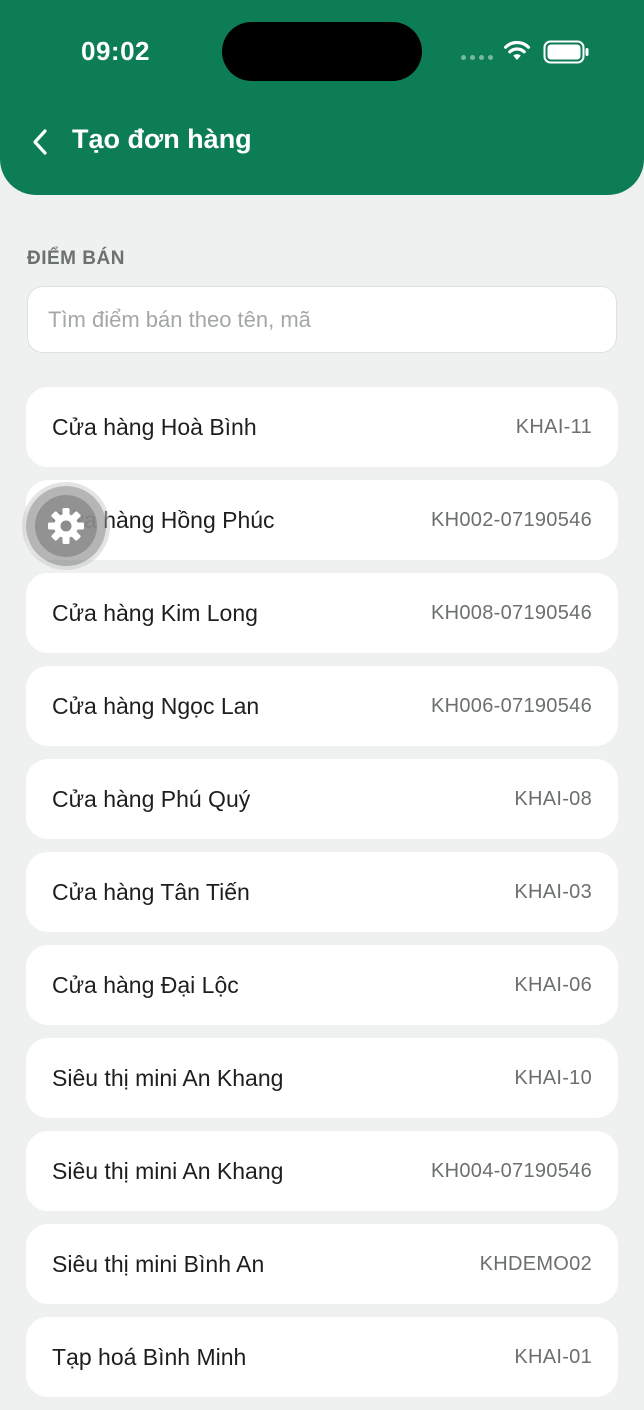 The image size is (644, 1410). I want to click on floating-settings-button, so click(66, 526).